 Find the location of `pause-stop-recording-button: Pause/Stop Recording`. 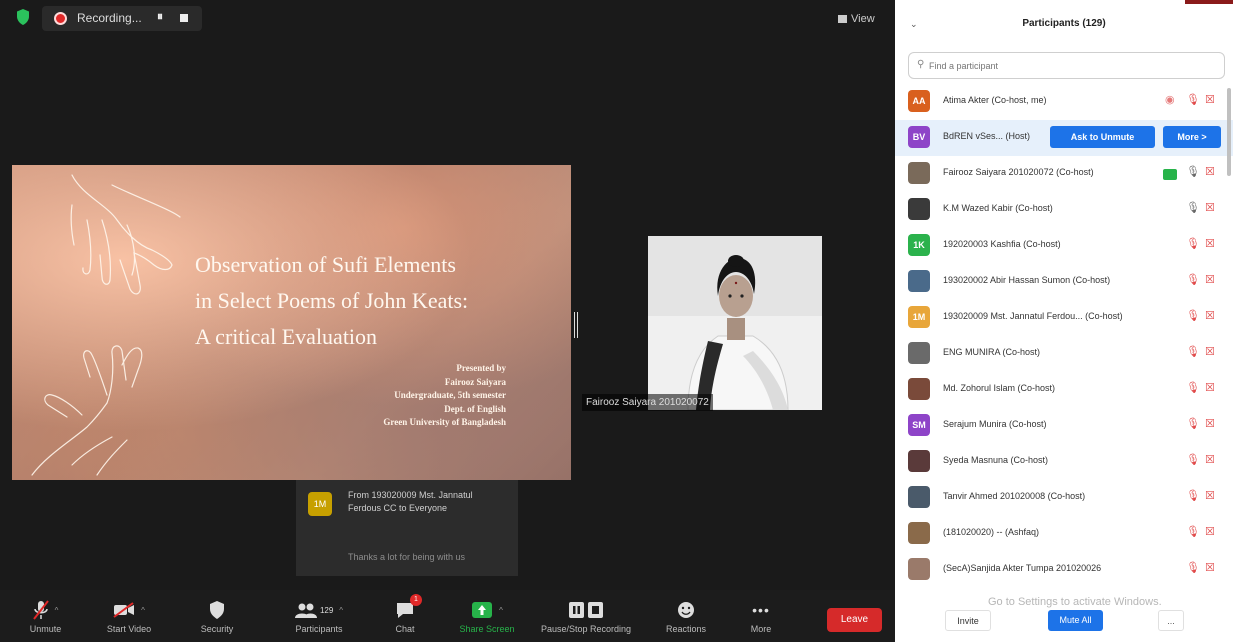

pause-stop-recording-button: Pause/Stop Recording is located at coordinates (586, 616).